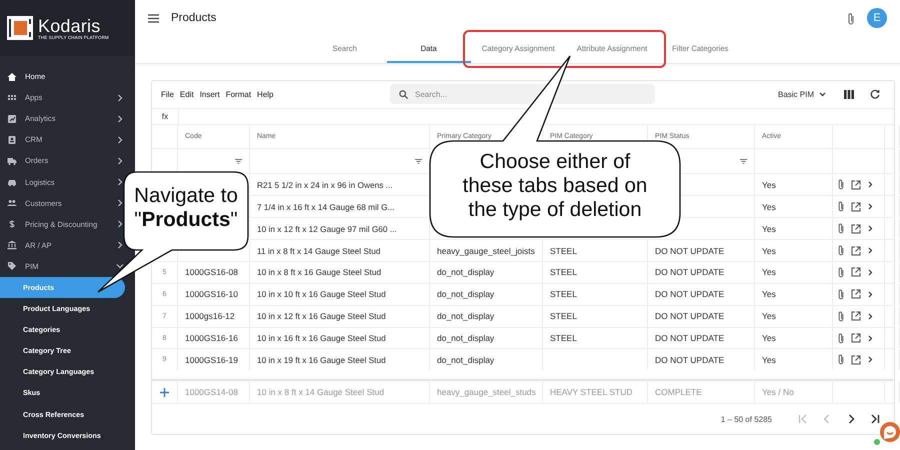  Describe the element at coordinates (239, 94) in the screenshot. I see `menu-item: Format` at that location.